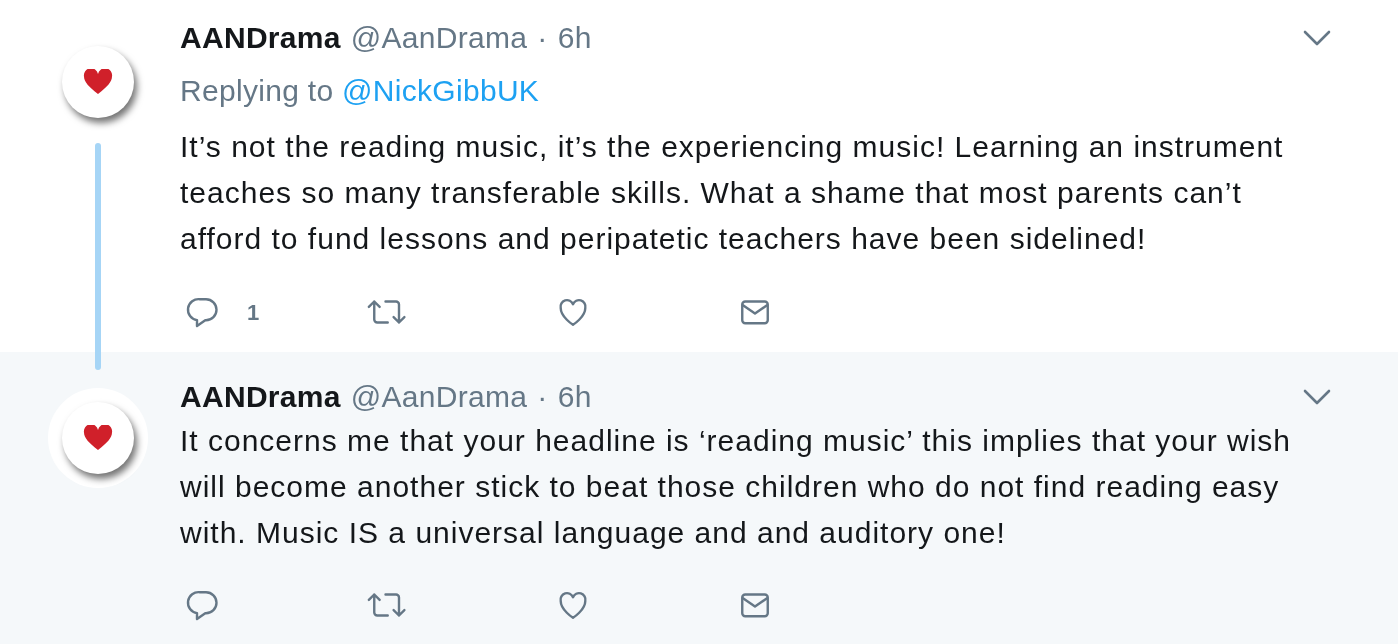  What do you see at coordinates (441, 90) in the screenshot?
I see `mention-link: @NickGibbUK` at bounding box center [441, 90].